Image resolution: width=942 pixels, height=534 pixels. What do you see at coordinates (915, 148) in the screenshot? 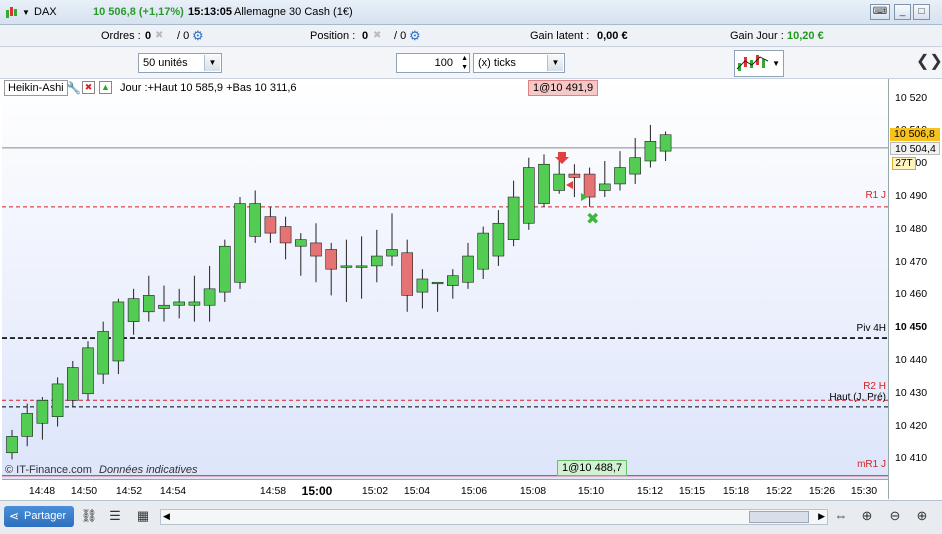
I see `ref-price-box: 10 504,4` at bounding box center [915, 148].